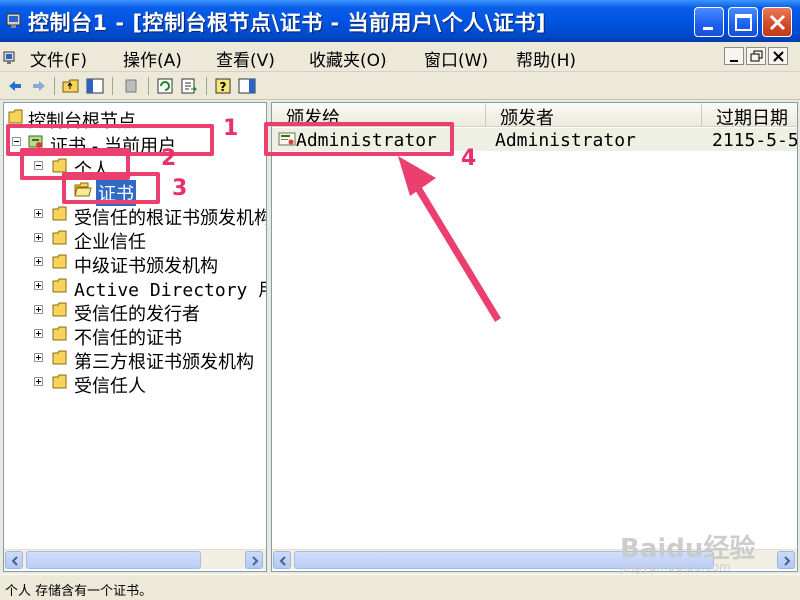 This screenshot has width=800, height=600. Describe the element at coordinates (287, 23) in the screenshot. I see `window-title: 控制台1 - [控制台根节点\证书 - 当前用户\个人\证书]` at that location.